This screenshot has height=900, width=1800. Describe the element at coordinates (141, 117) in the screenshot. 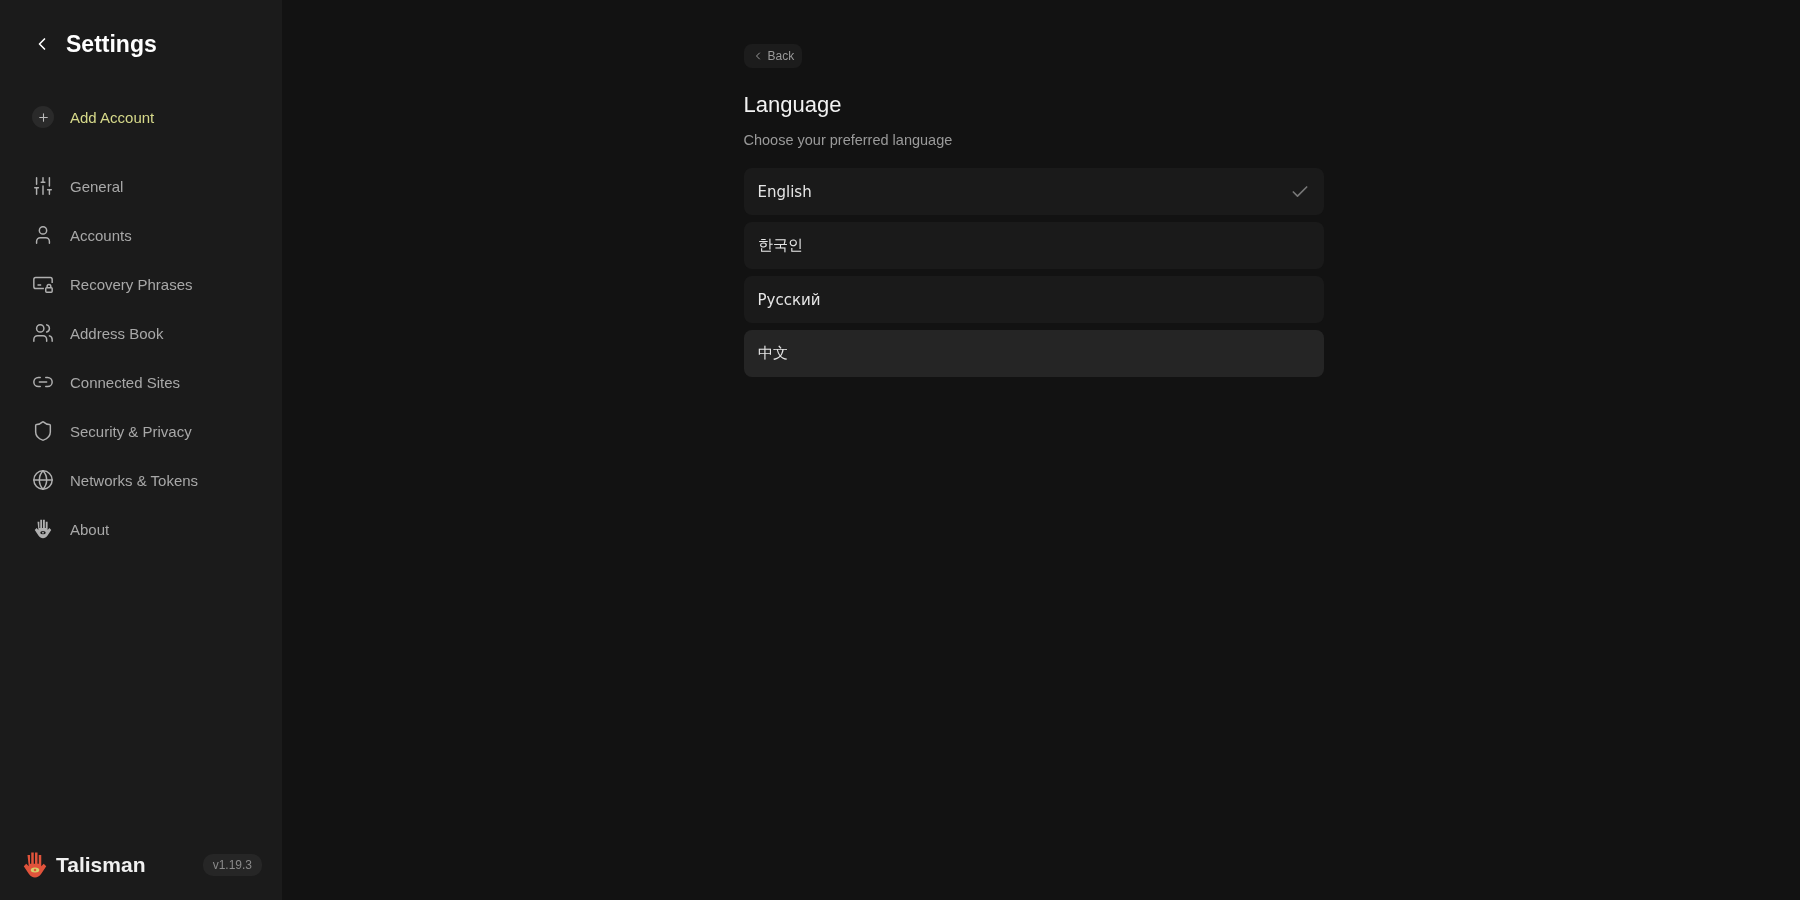

I see `add-account-button: Add Account` at that location.